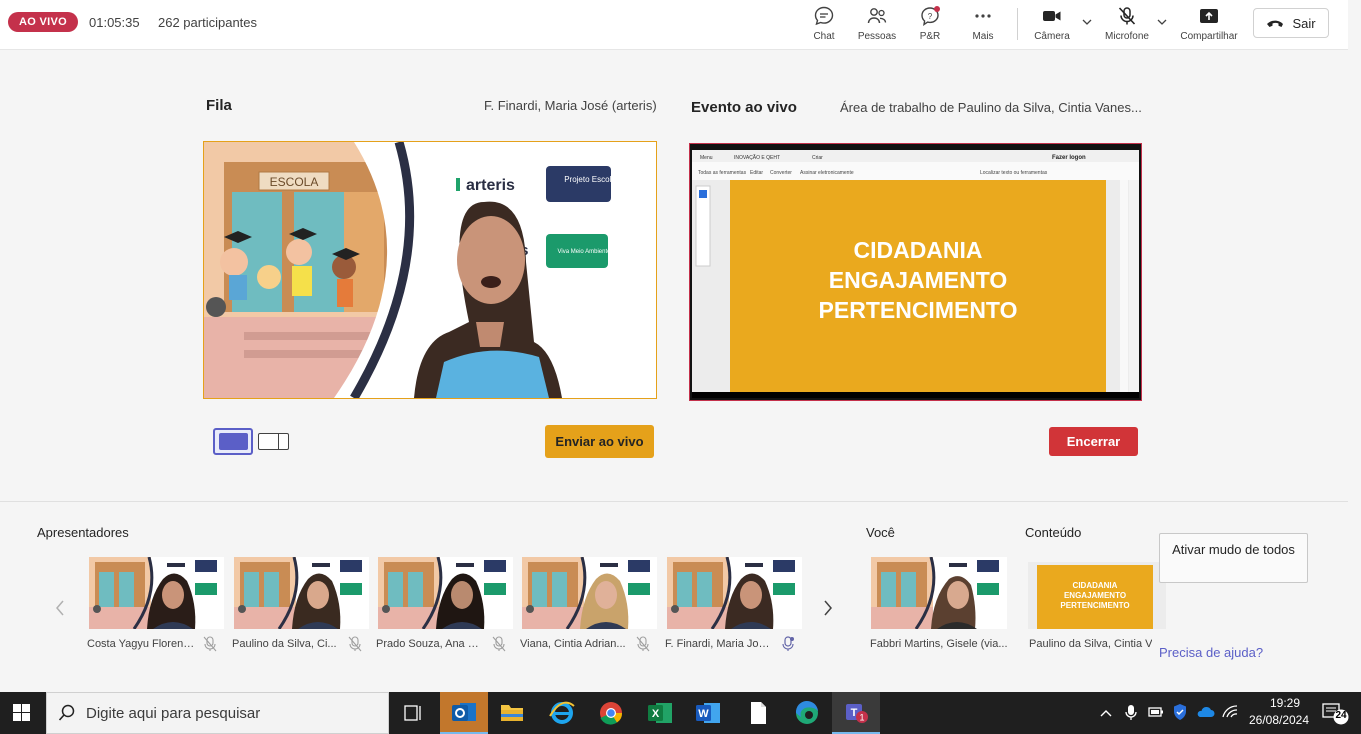 This screenshot has width=1361, height=734. What do you see at coordinates (757, 157) in the screenshot?
I see `viewer-doc-tab: INOVAÇÃO E QEHT` at bounding box center [757, 157].